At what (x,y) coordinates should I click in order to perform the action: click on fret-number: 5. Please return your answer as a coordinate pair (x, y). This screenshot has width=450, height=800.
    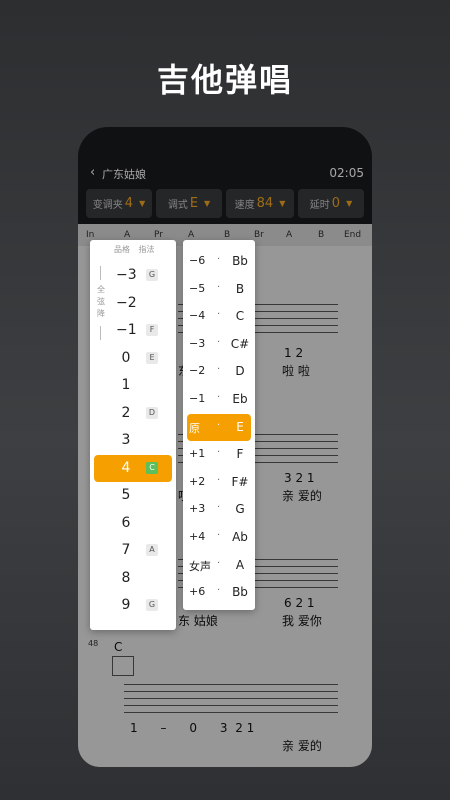
    Looking at the image, I should click on (126, 495).